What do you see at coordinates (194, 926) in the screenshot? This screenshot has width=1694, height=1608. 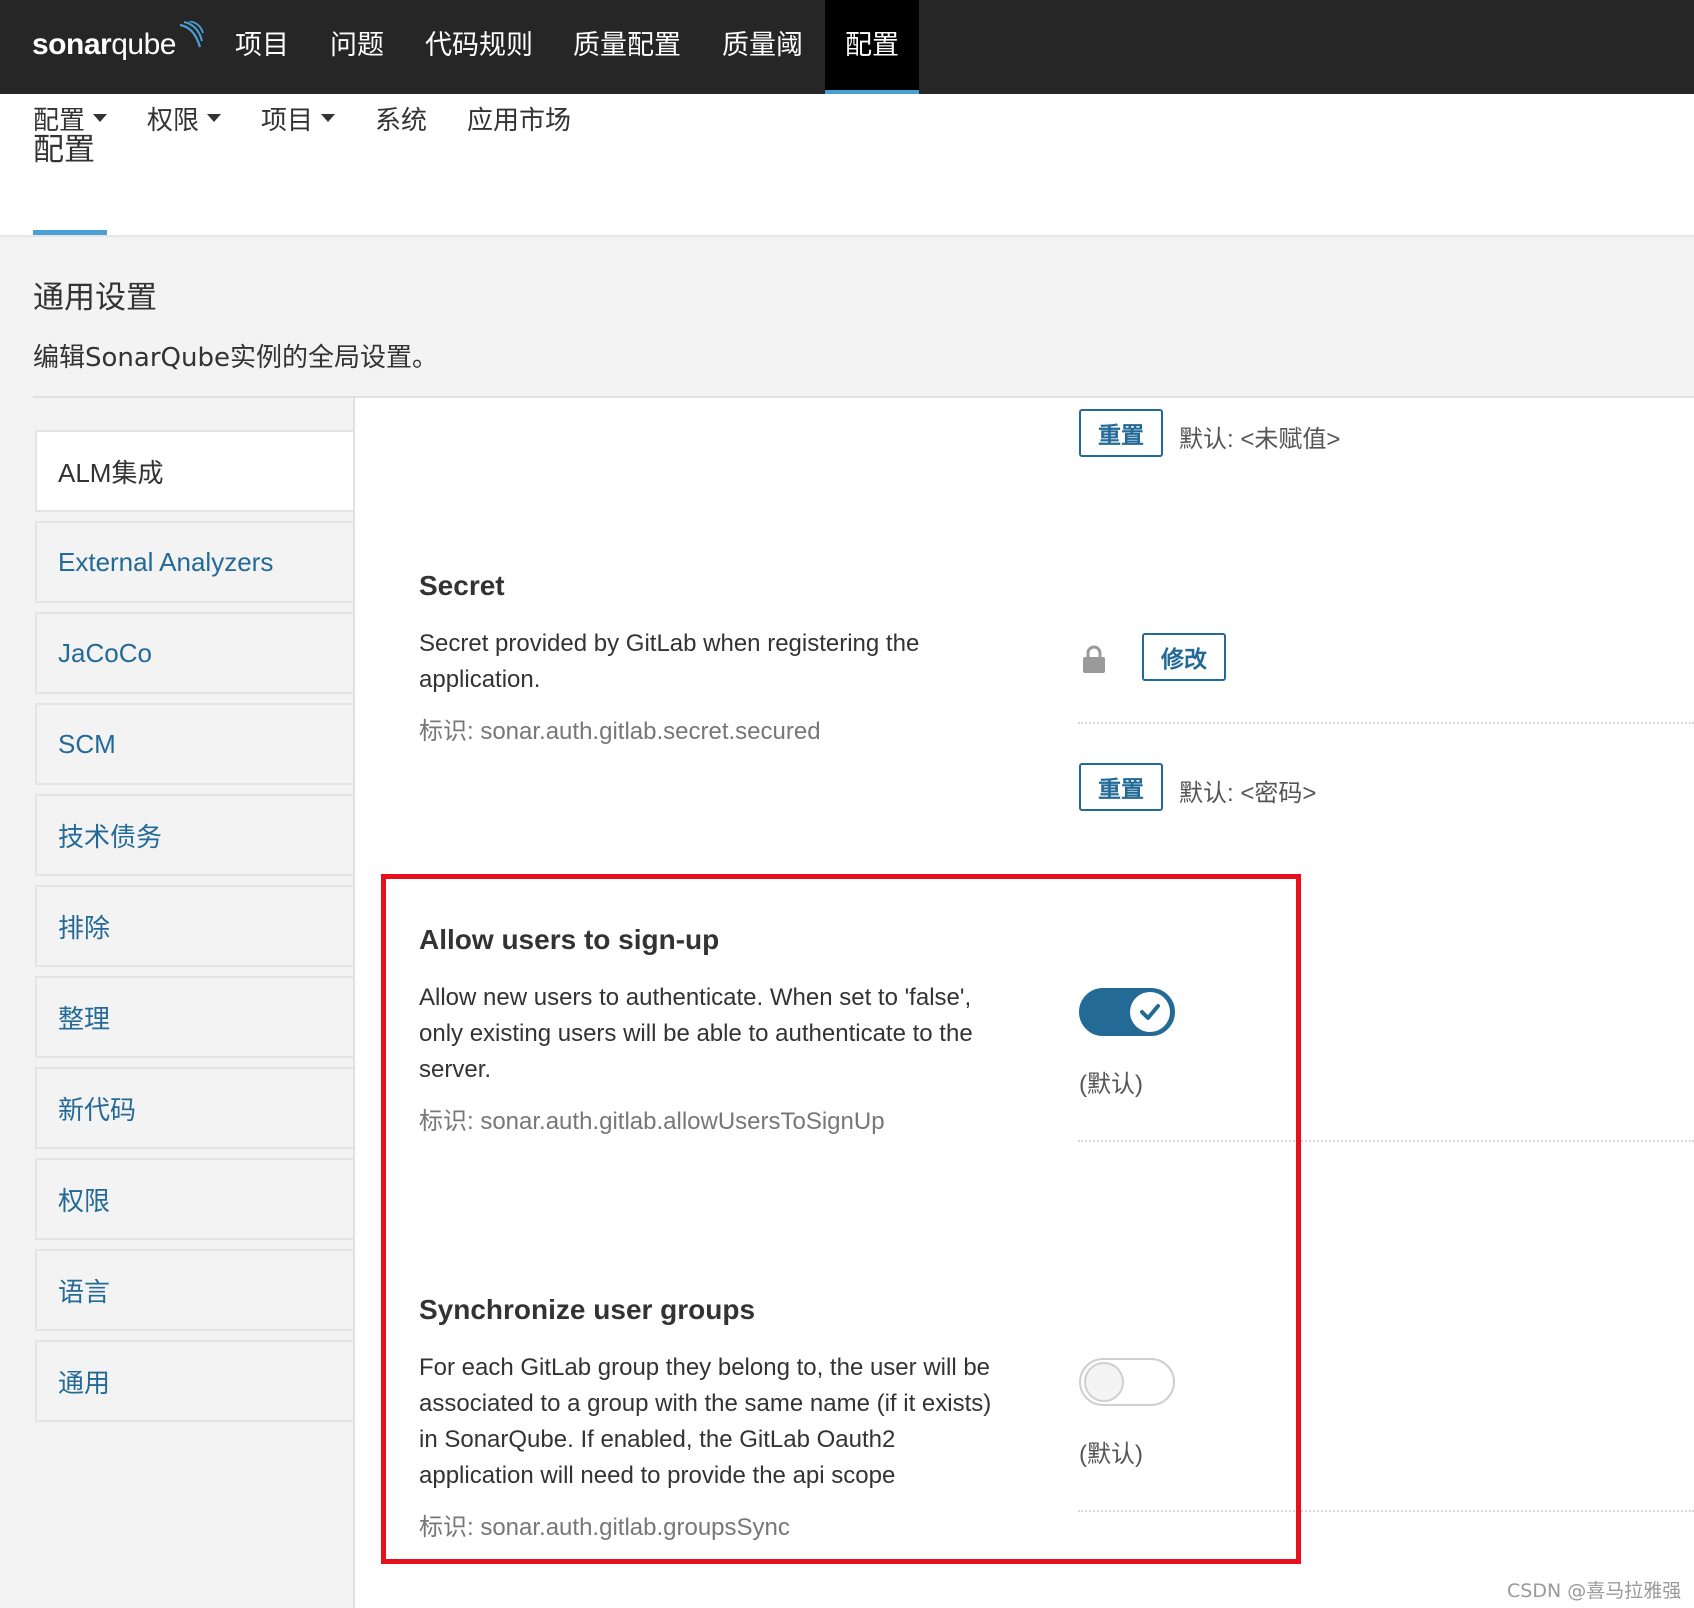 I see `category-exclusions: 排除` at bounding box center [194, 926].